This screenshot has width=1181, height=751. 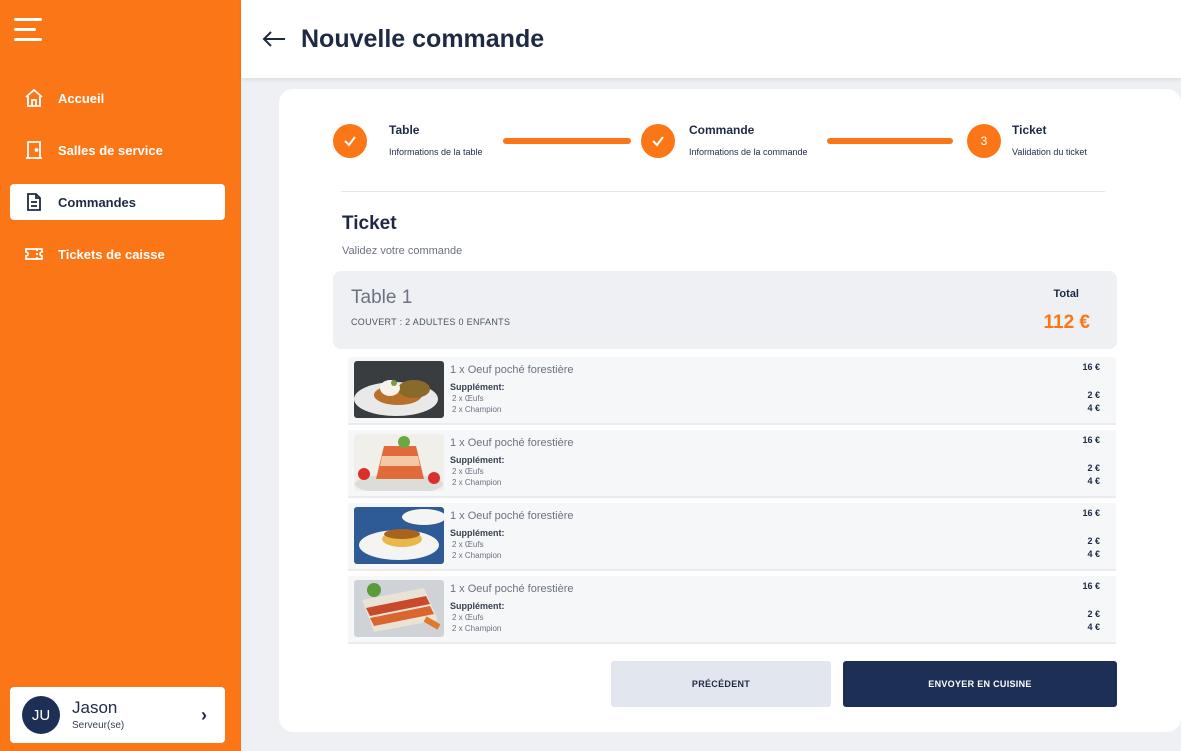 I want to click on step-2-subtitle: Informations de la commande, so click(x=748, y=152).